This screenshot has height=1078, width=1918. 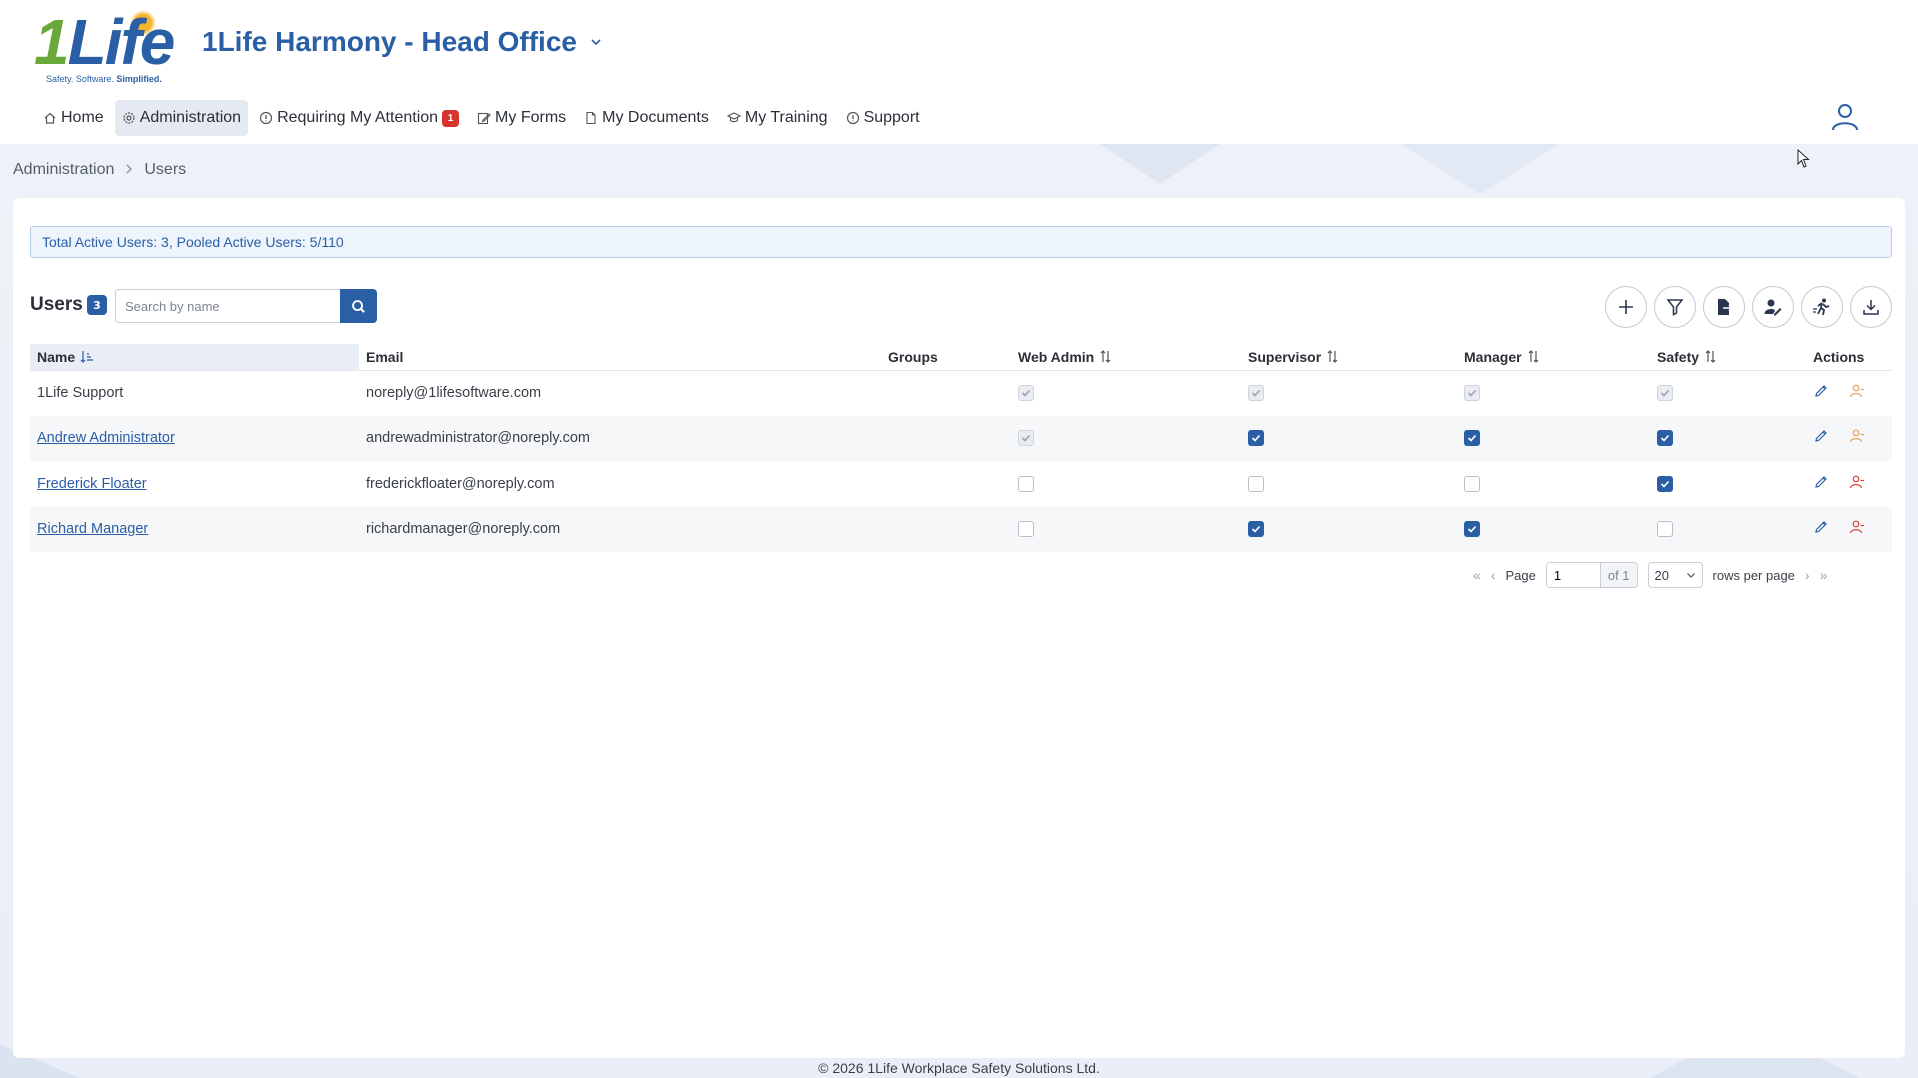 What do you see at coordinates (946, 357) in the screenshot?
I see `col-groups-header: Groups` at bounding box center [946, 357].